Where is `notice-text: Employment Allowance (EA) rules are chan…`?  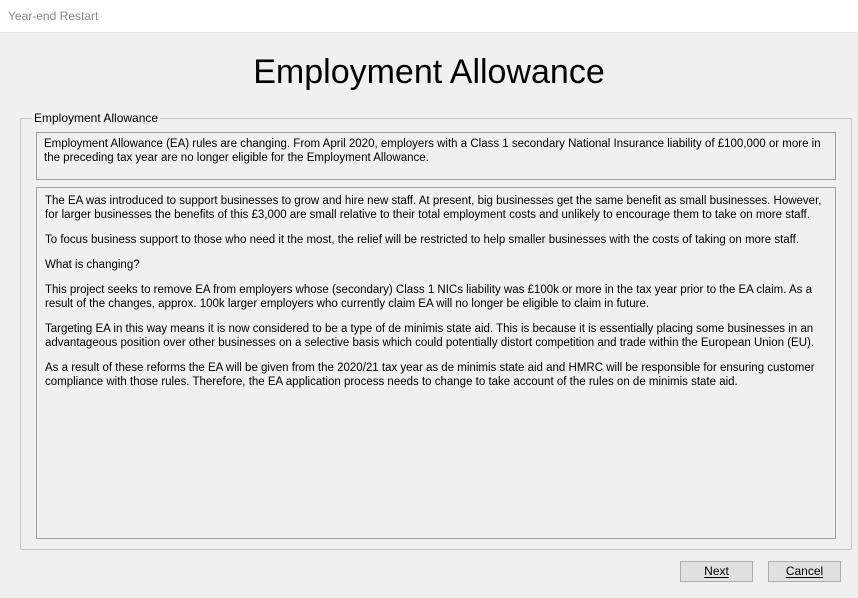 notice-text: Employment Allowance (EA) rules are chan… is located at coordinates (432, 151).